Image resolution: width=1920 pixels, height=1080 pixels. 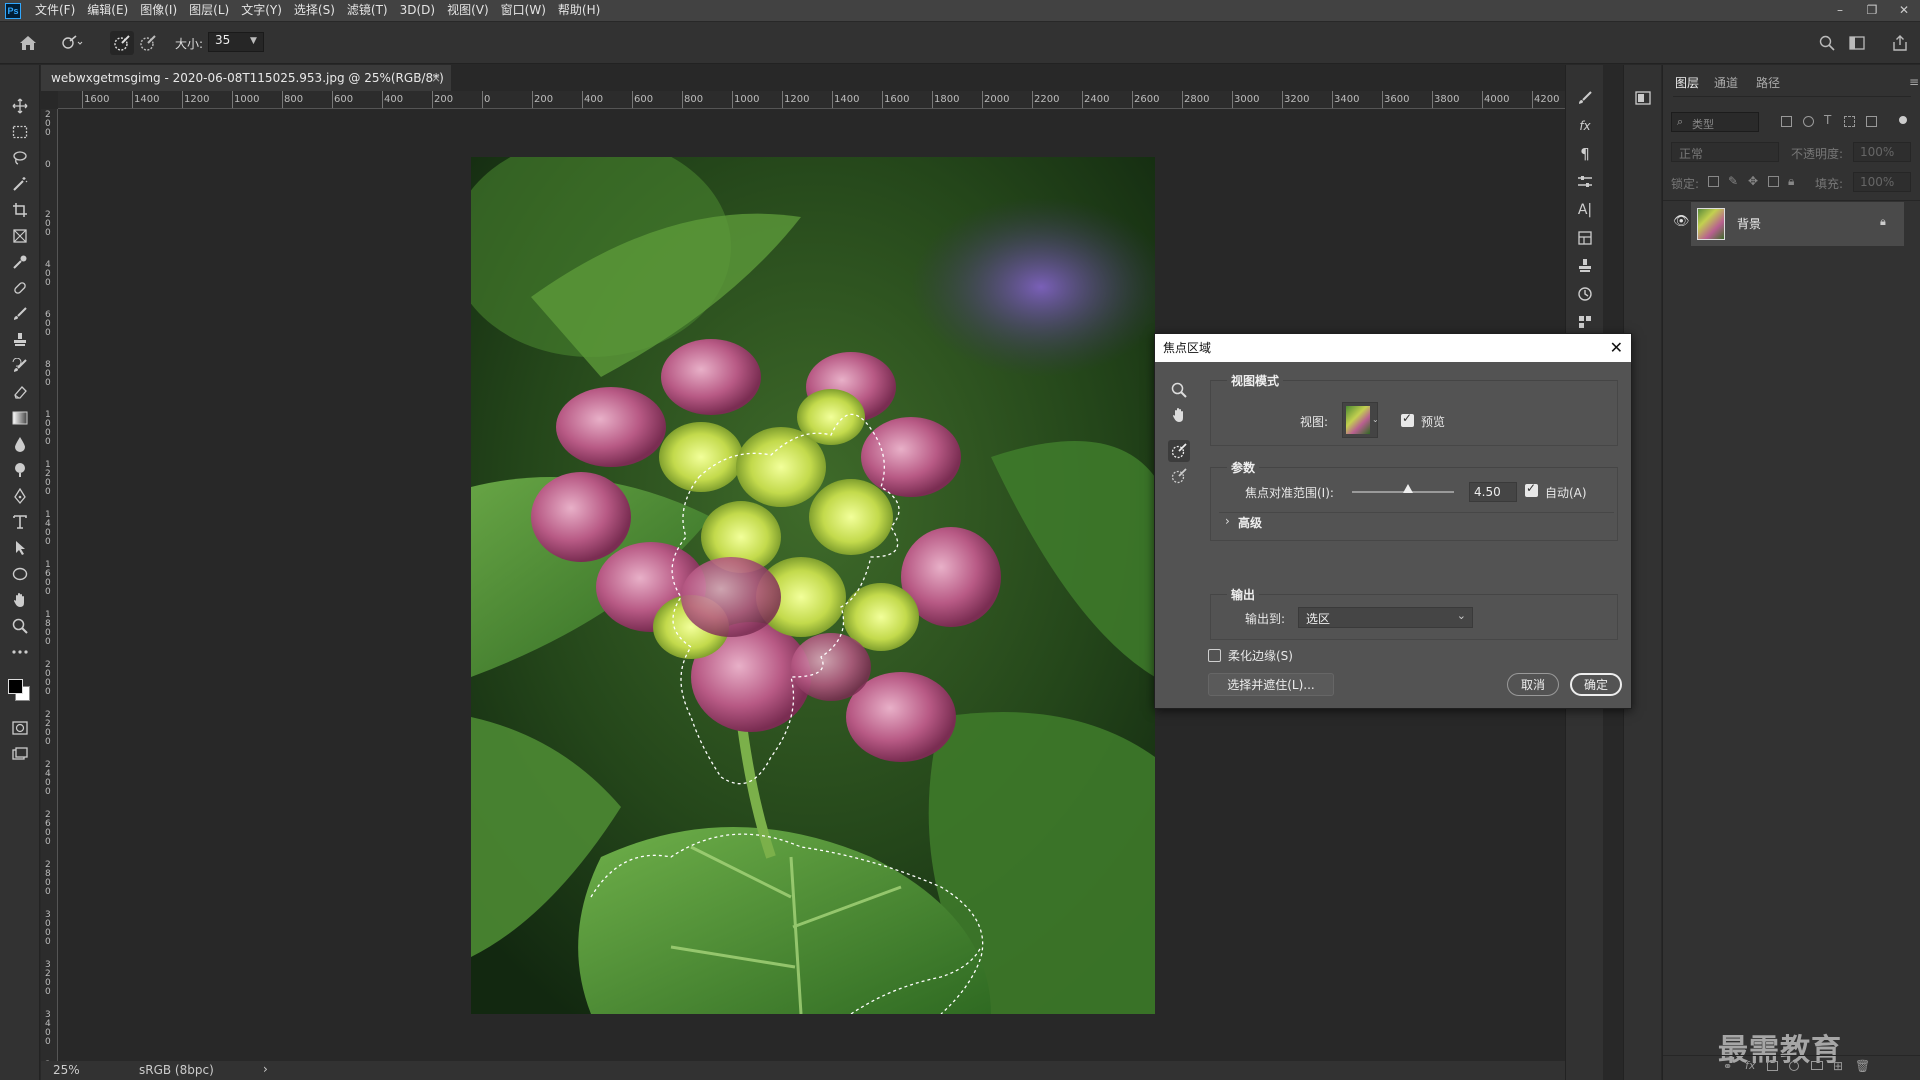 I want to click on styles-fx-icon: fx, so click(x=1585, y=126).